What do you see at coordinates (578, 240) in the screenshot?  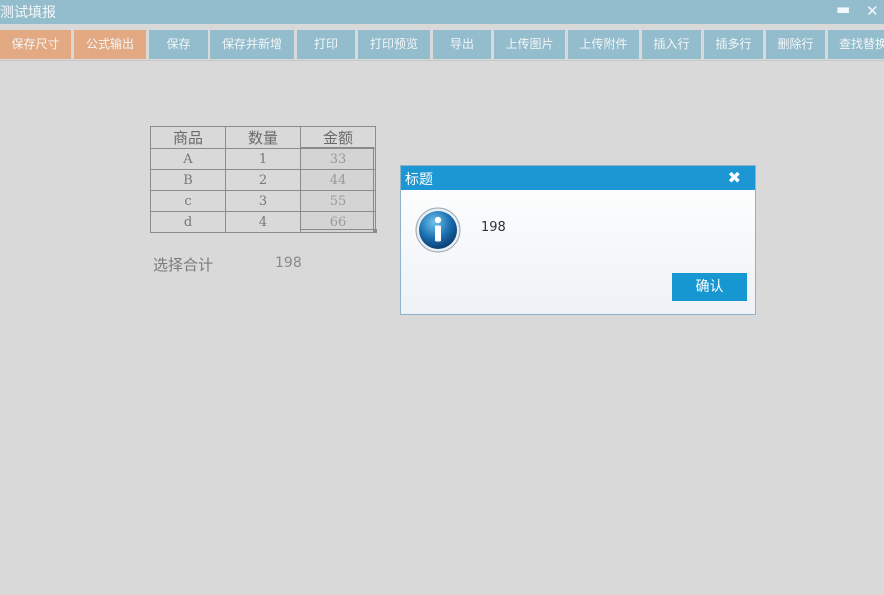 I see `message-dialog: 标题 ✖ 198 确认` at bounding box center [578, 240].